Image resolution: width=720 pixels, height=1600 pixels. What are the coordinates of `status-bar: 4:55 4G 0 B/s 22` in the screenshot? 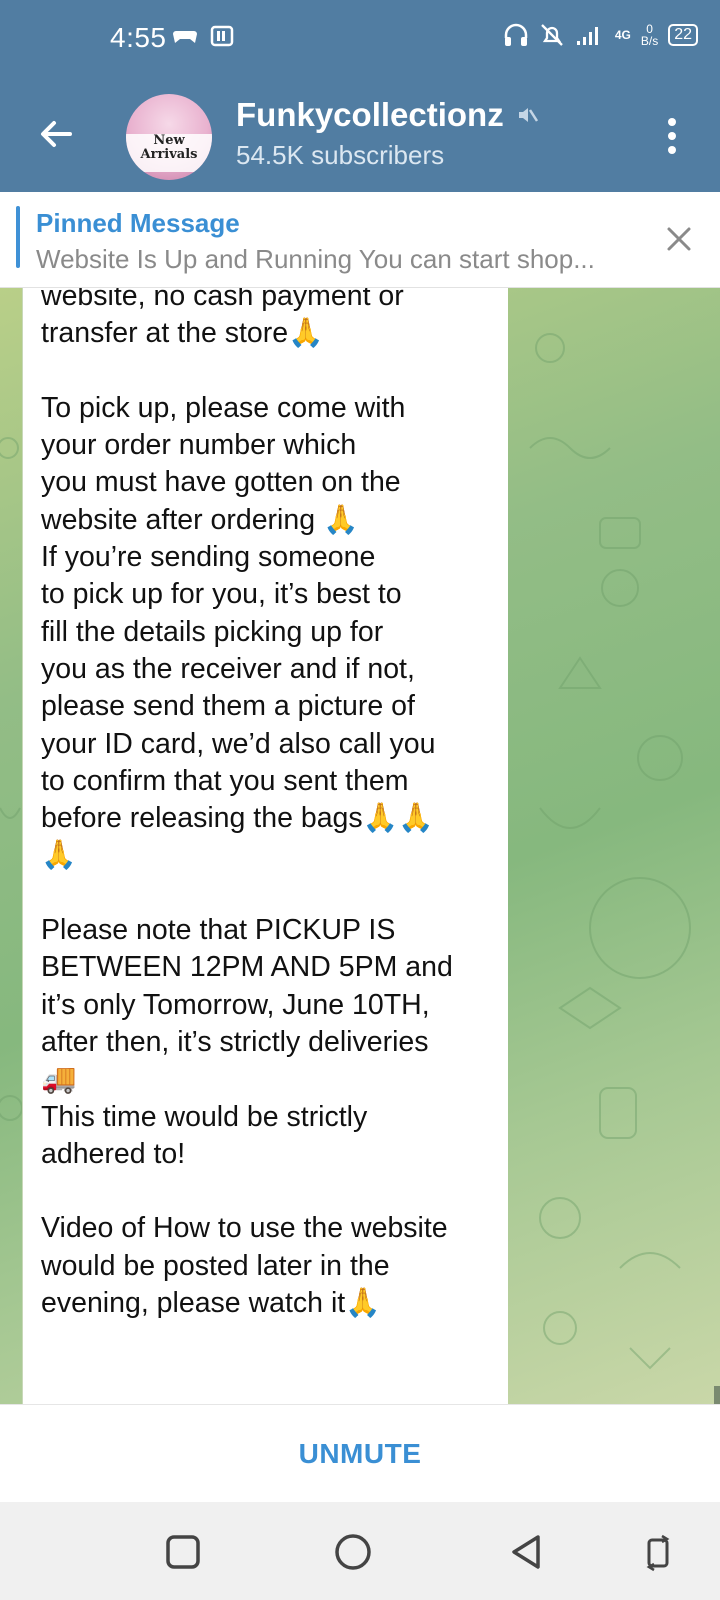 It's located at (360, 42).